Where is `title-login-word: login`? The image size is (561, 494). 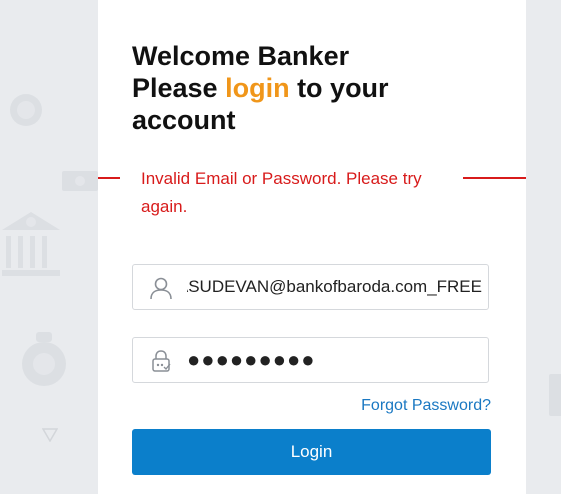
title-login-word: login is located at coordinates (257, 88).